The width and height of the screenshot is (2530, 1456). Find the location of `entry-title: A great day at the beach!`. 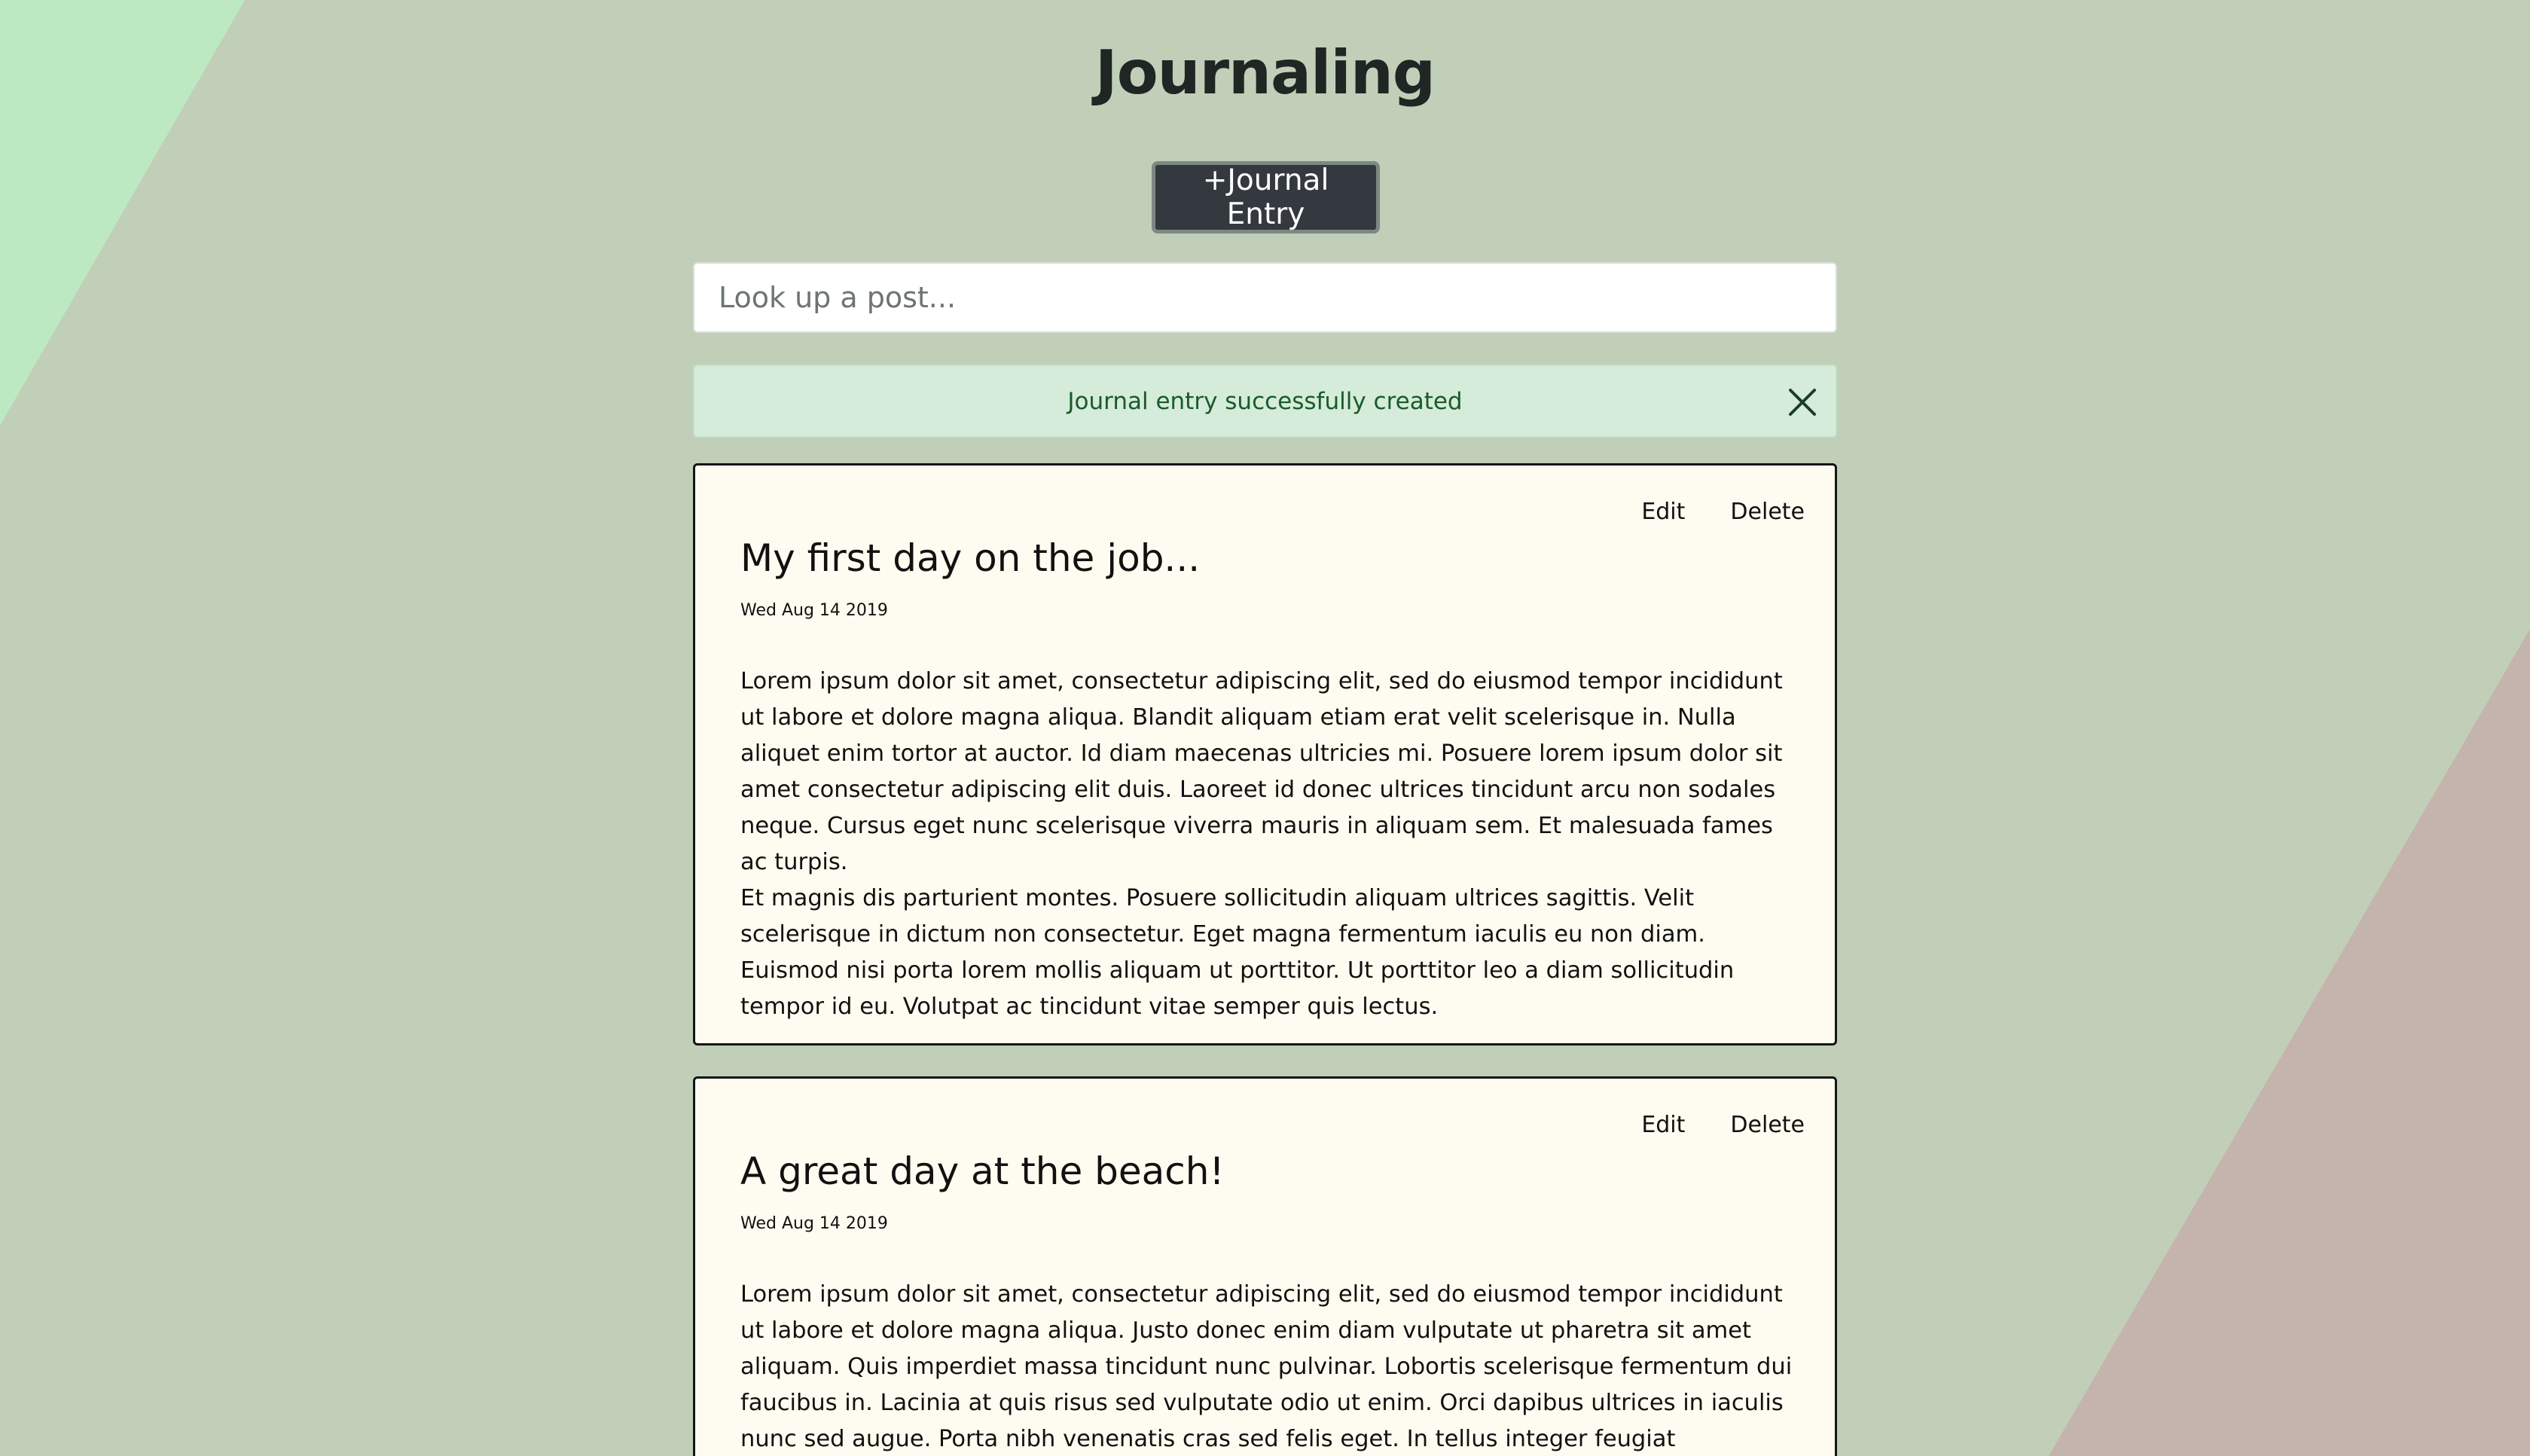

entry-title: A great day at the beach! is located at coordinates (983, 1171).